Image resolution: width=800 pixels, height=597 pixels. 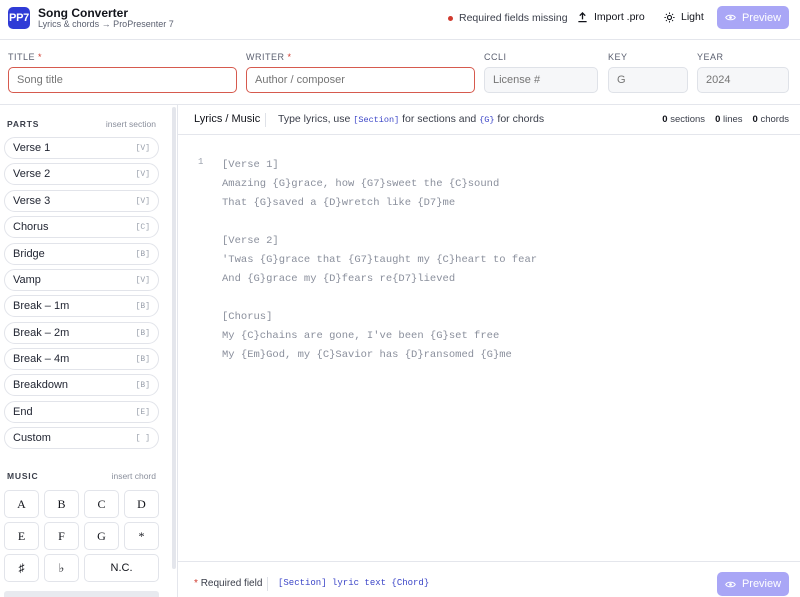 What do you see at coordinates (684, 119) in the screenshot?
I see `sections-count: 0 sections` at bounding box center [684, 119].